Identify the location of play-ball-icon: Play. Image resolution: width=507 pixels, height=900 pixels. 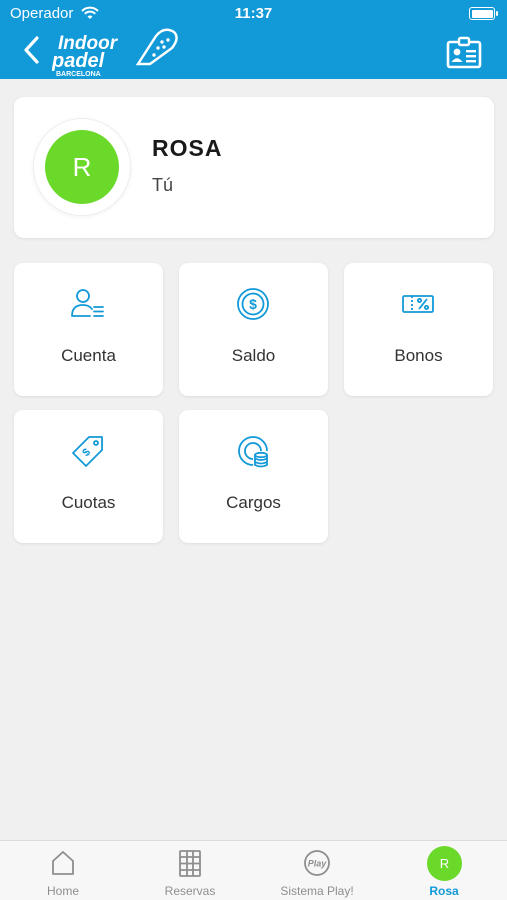
(317, 863).